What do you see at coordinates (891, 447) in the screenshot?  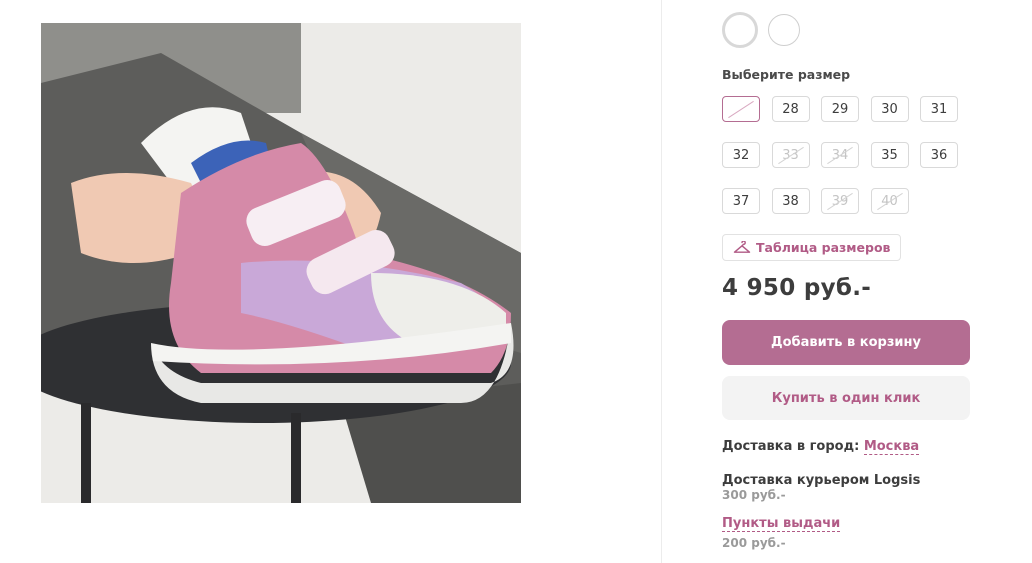 I see `city-selector-link: Москва` at bounding box center [891, 447].